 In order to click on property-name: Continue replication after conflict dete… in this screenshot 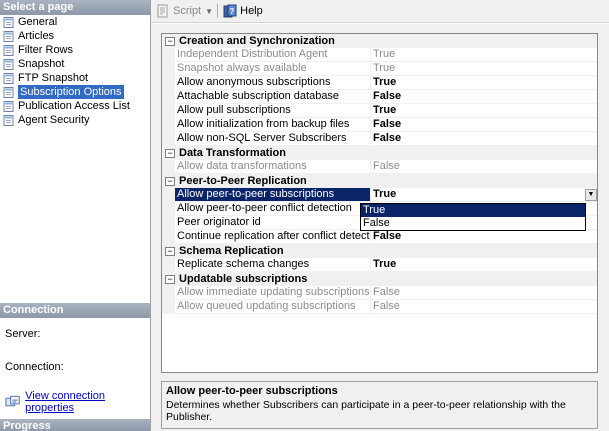, I will do `click(273, 237)`.